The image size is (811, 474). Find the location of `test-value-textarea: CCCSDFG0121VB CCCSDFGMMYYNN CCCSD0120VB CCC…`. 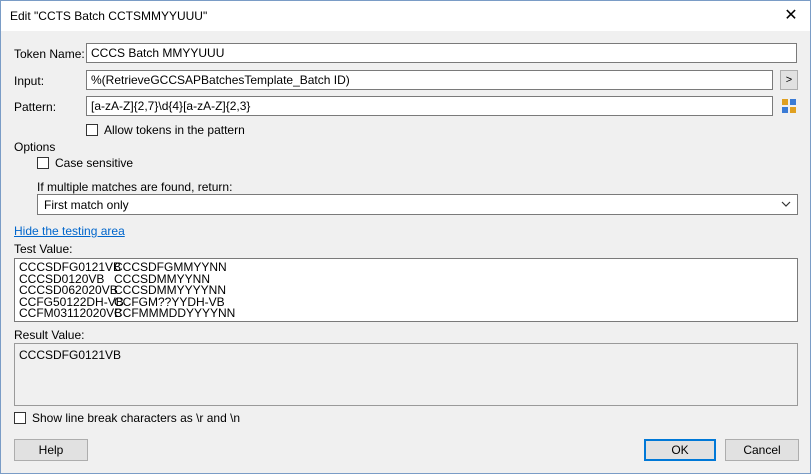

test-value-textarea: CCCSDFG0121VB CCCSDFGMMYYNN CCCSD0120VB CCC… is located at coordinates (406, 290).